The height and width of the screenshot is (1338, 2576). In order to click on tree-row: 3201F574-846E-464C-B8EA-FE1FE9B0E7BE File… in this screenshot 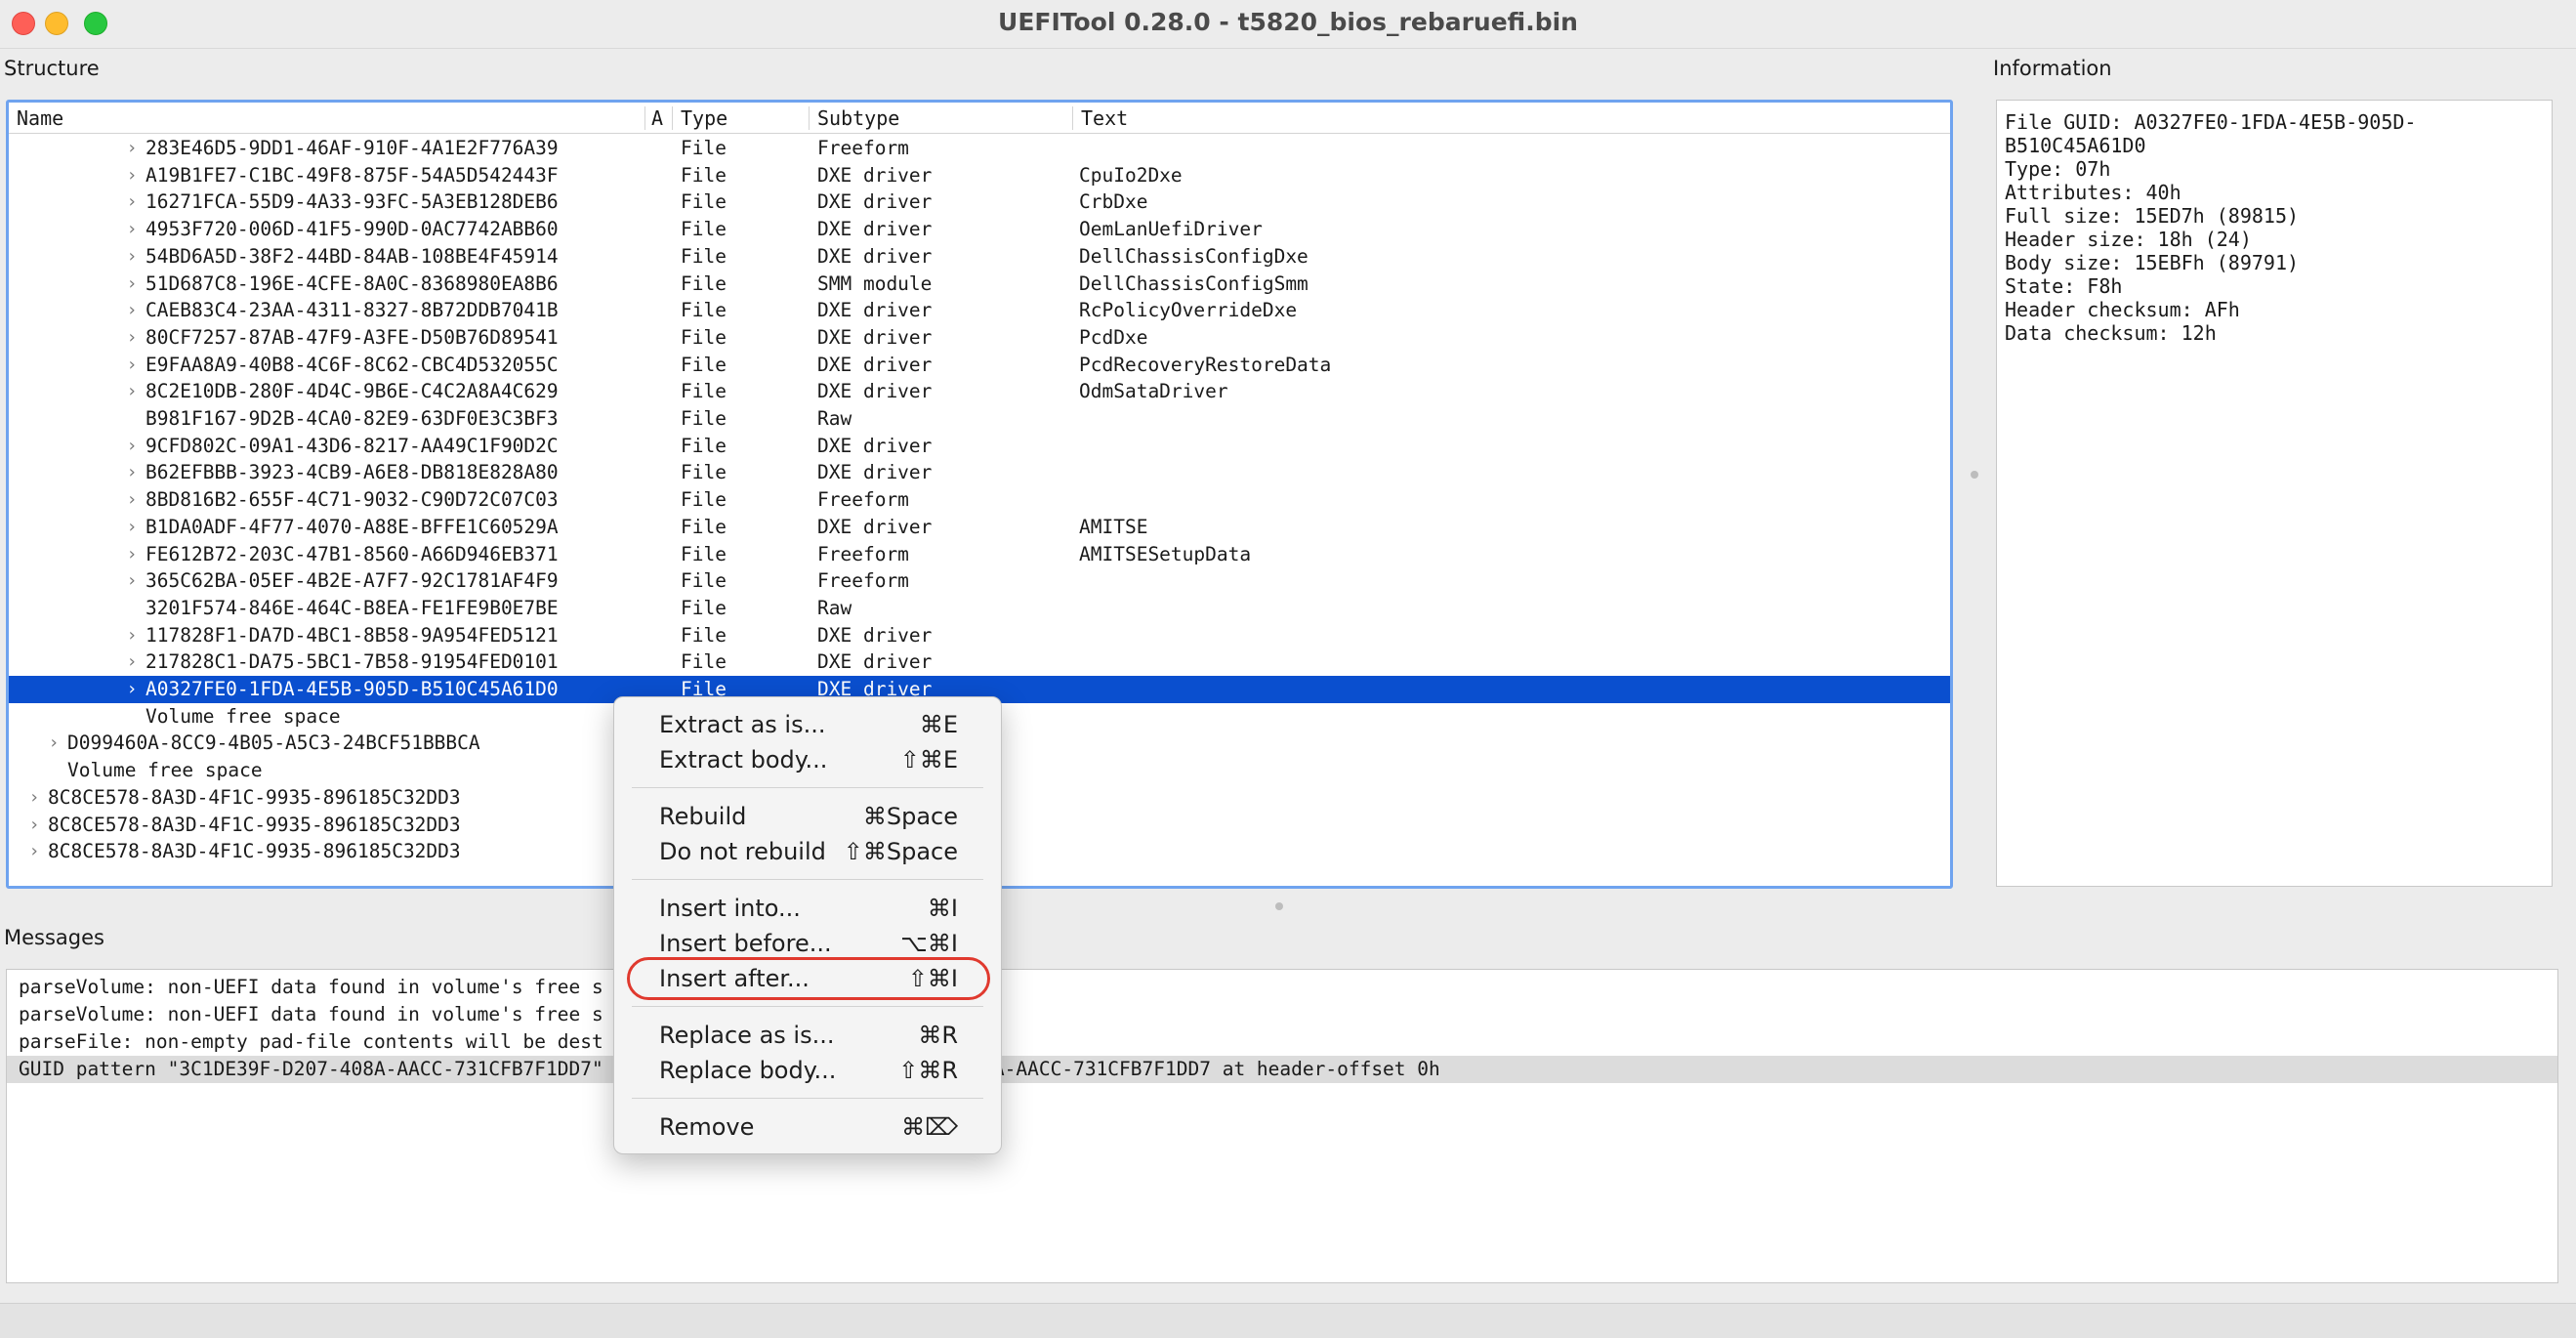, I will do `click(979, 608)`.